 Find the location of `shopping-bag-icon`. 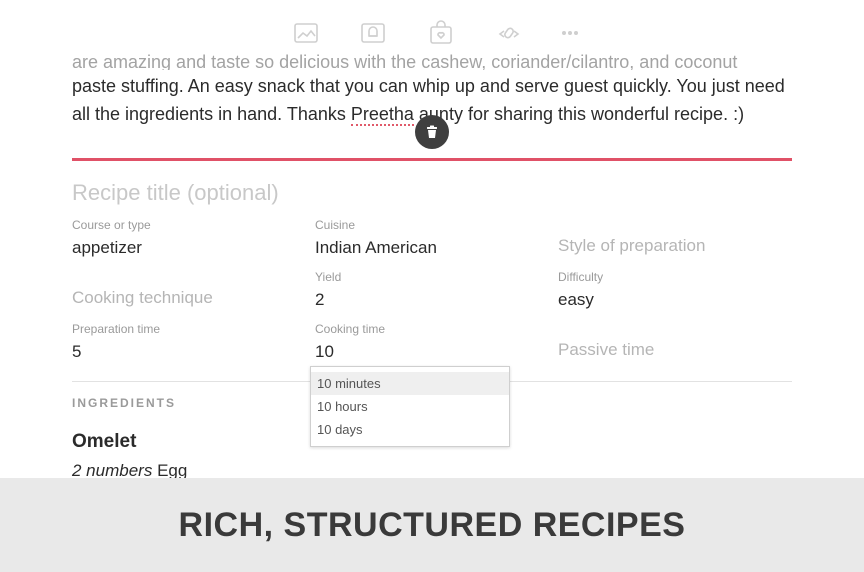

shopping-bag-icon is located at coordinates (441, 32).